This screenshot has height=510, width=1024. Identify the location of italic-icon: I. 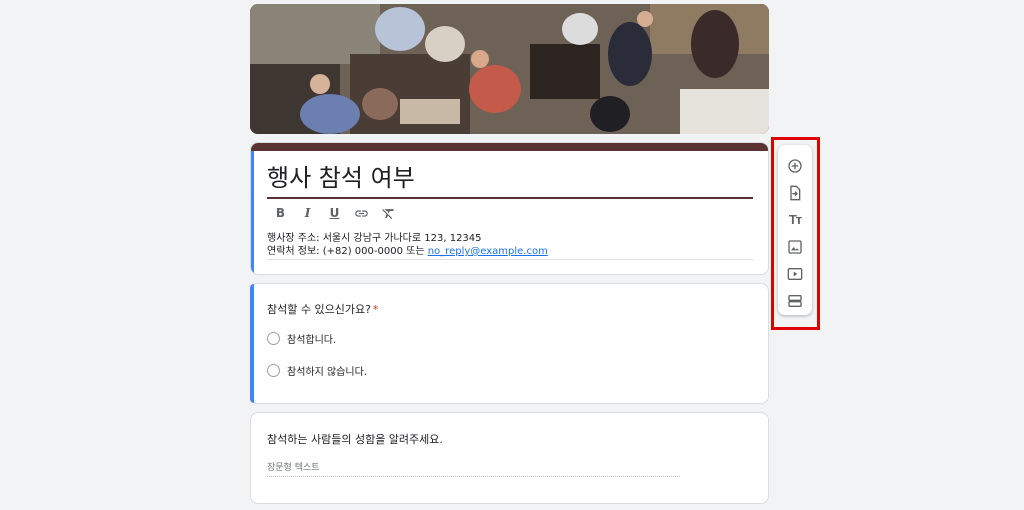
(307, 213).